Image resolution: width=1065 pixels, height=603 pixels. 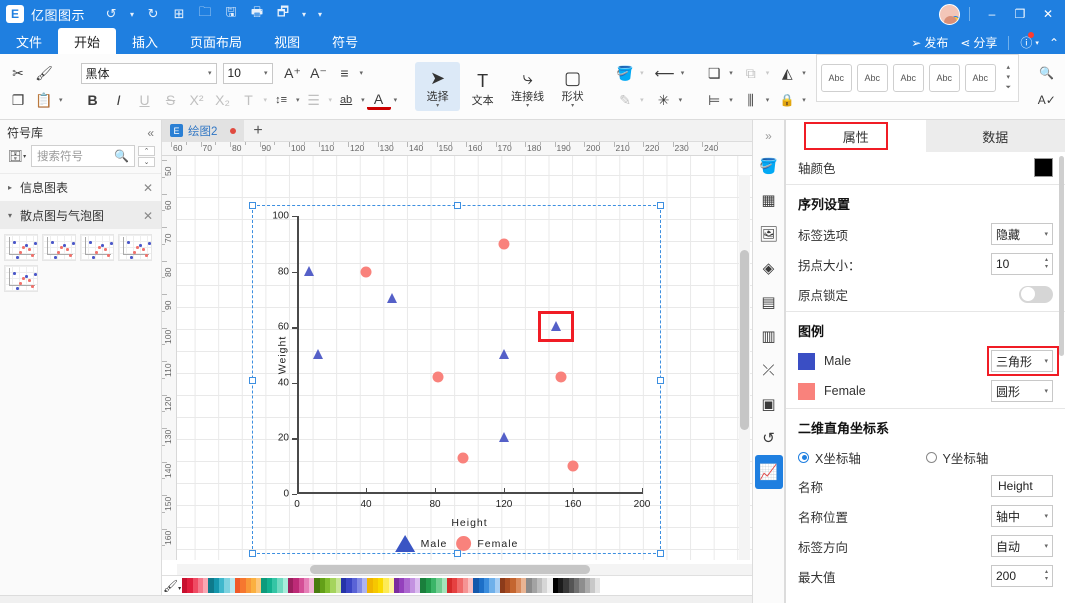 I want to click on sidebar-group-scatter-bubble: ▾ 散点图与气泡图 ✕, so click(x=80, y=215).